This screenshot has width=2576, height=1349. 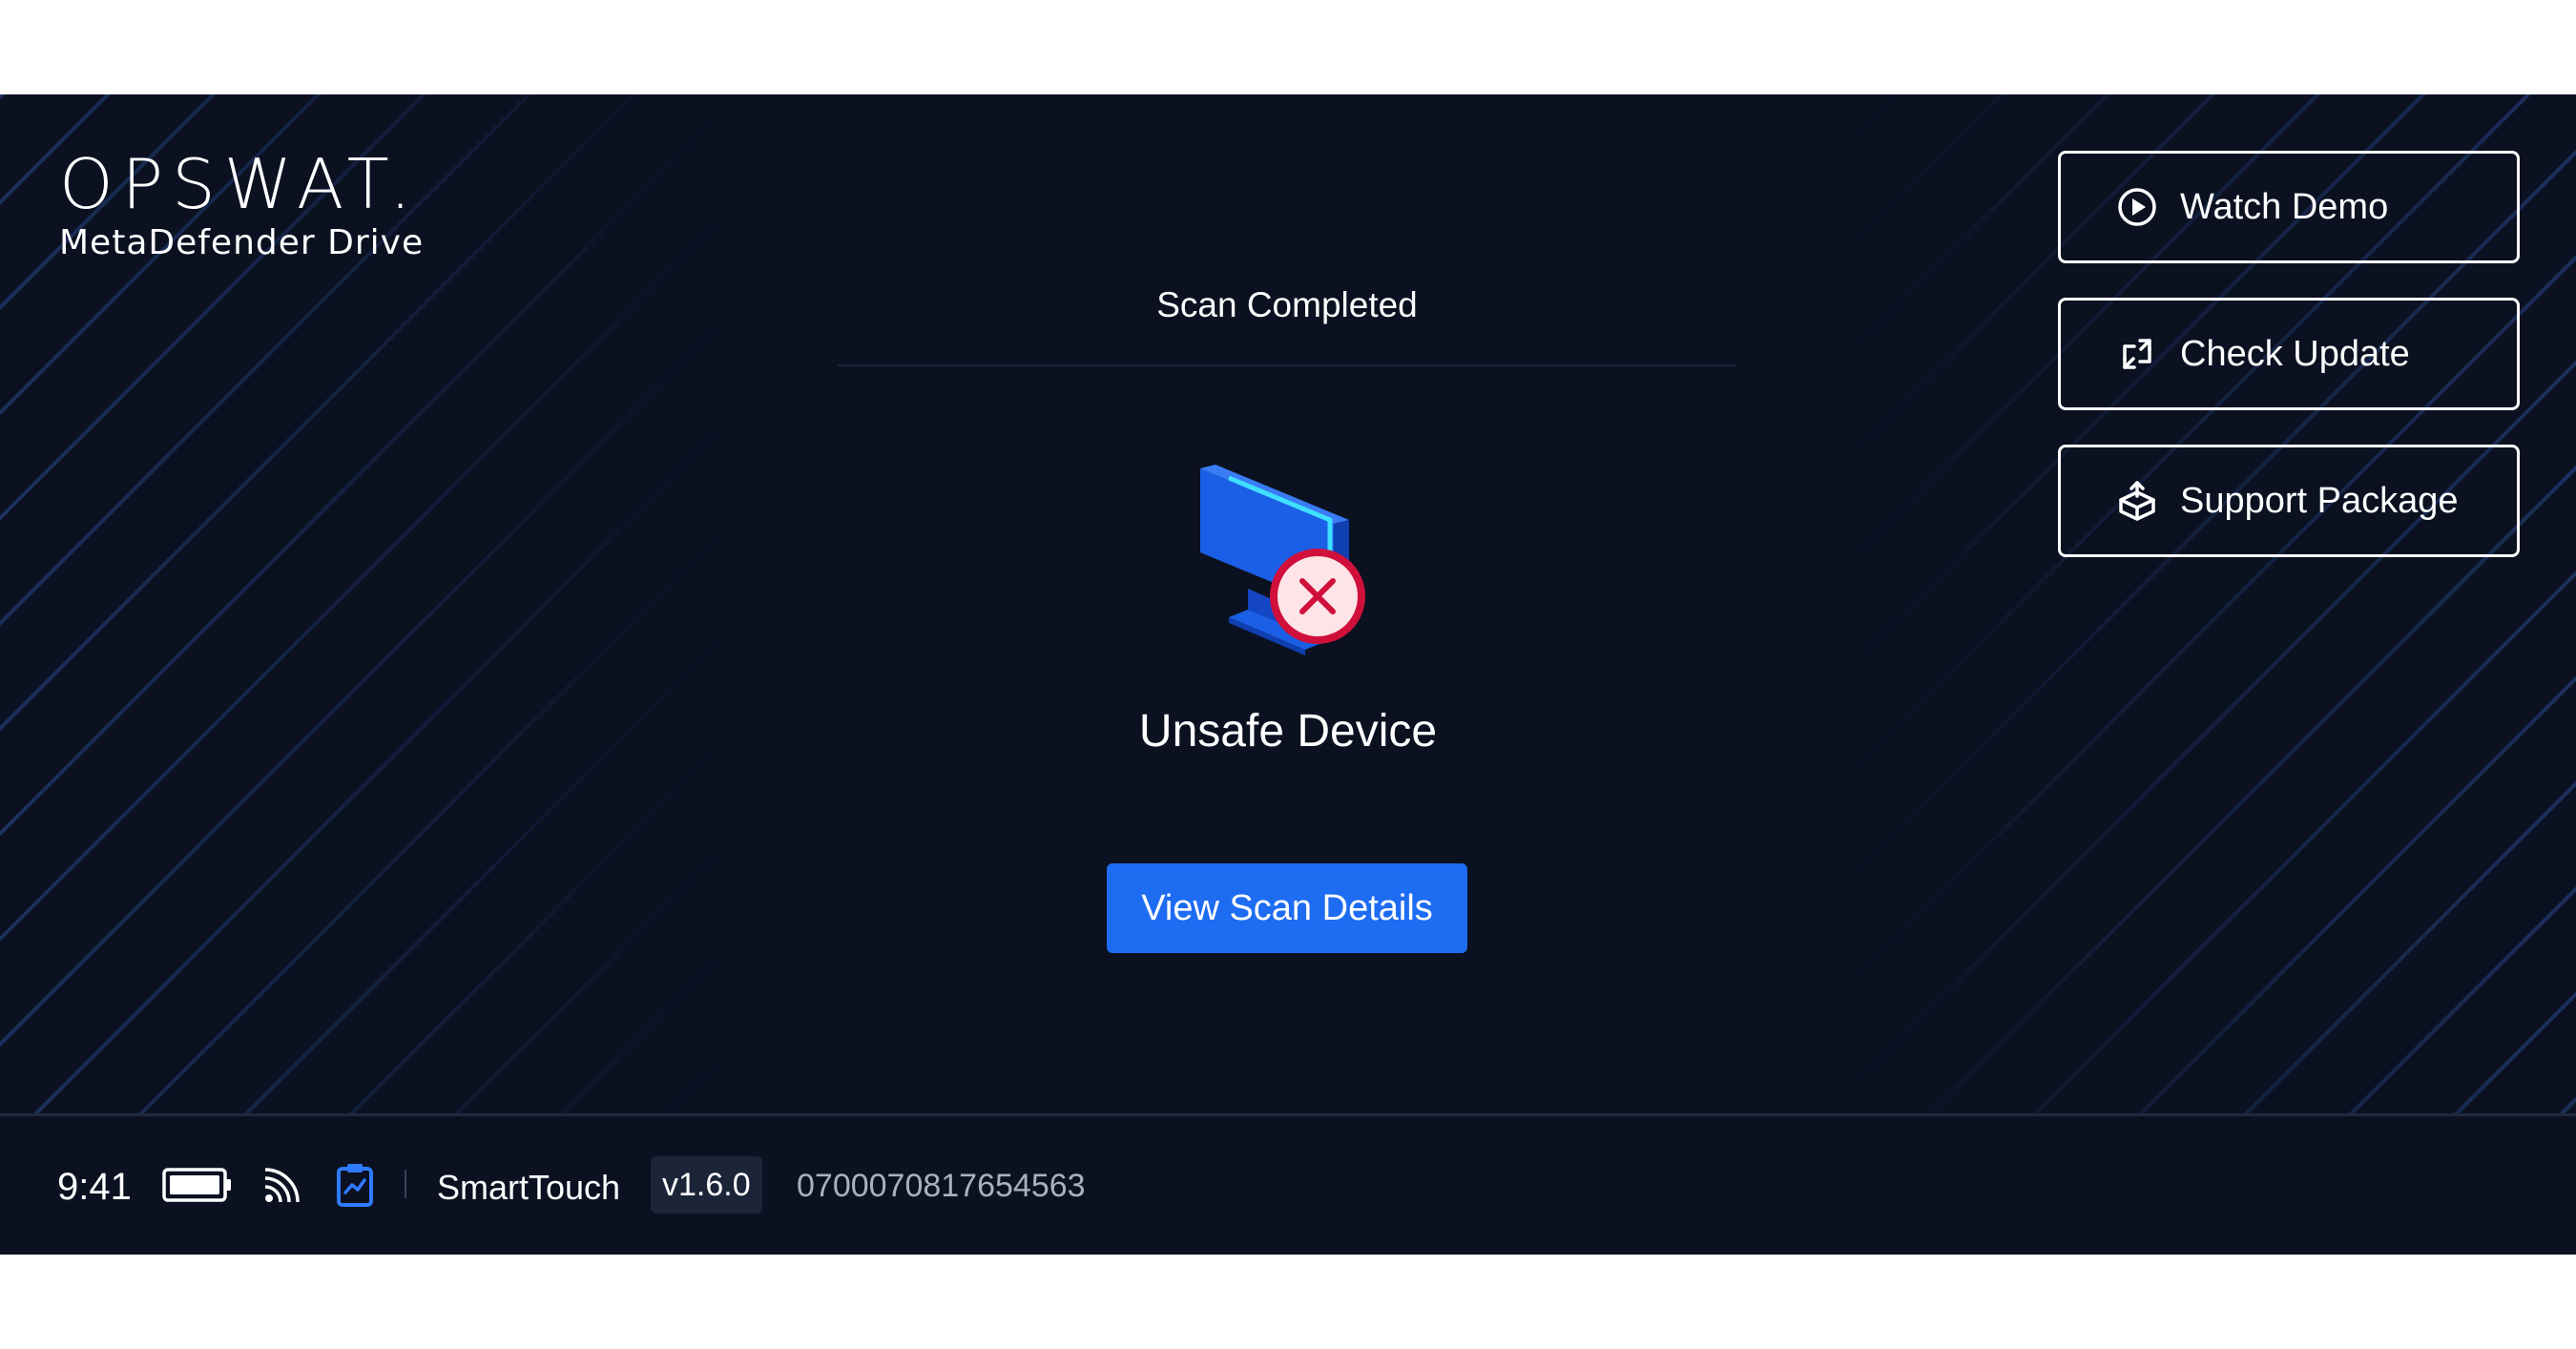 I want to click on opswat-logo: OPSWAT. MetaDefender Drive, so click(x=241, y=206).